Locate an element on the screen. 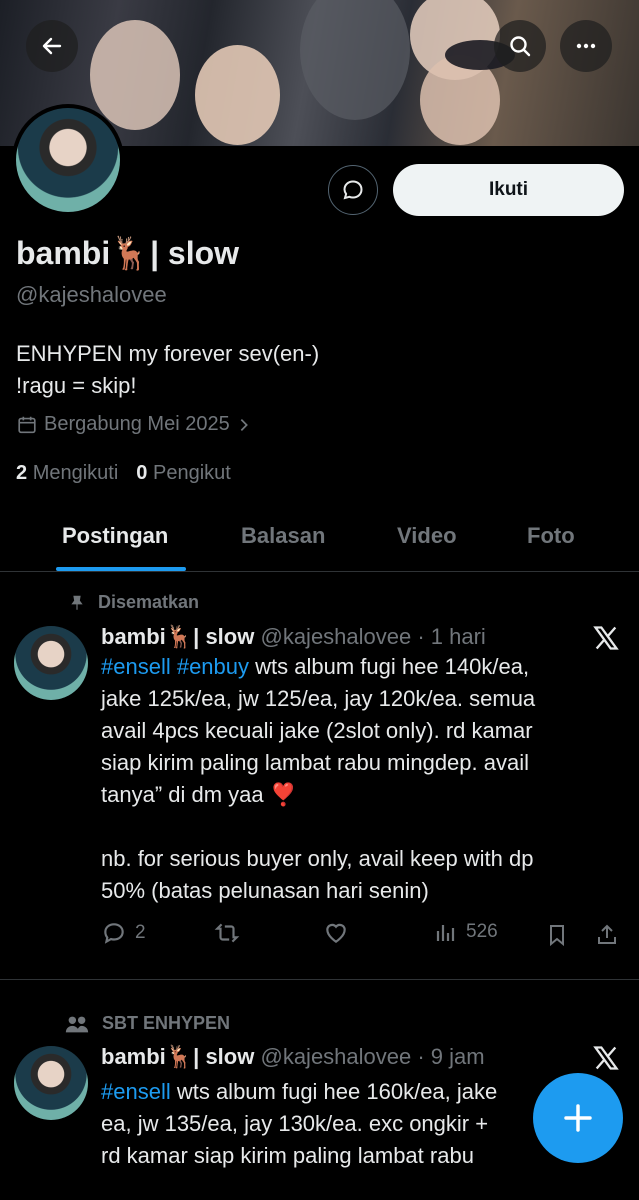 This screenshot has width=639, height=1200. repost-icon is located at coordinates (227, 933).